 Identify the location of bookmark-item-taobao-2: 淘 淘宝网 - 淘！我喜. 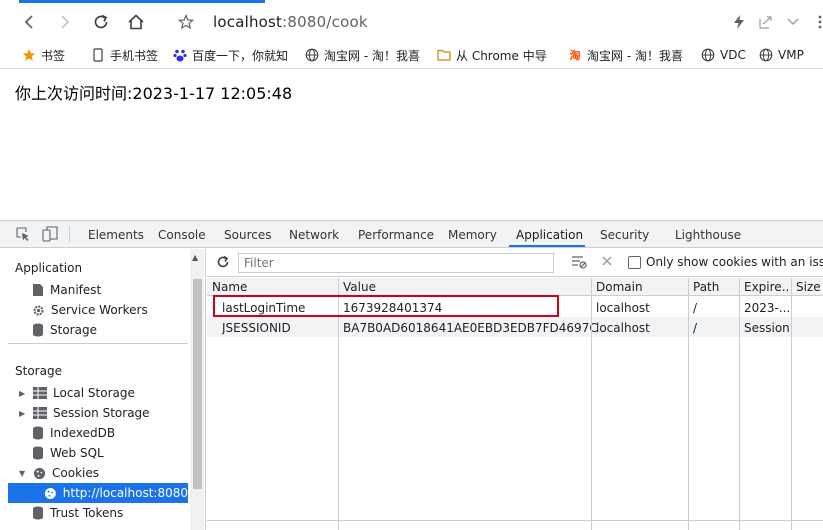
(628, 55).